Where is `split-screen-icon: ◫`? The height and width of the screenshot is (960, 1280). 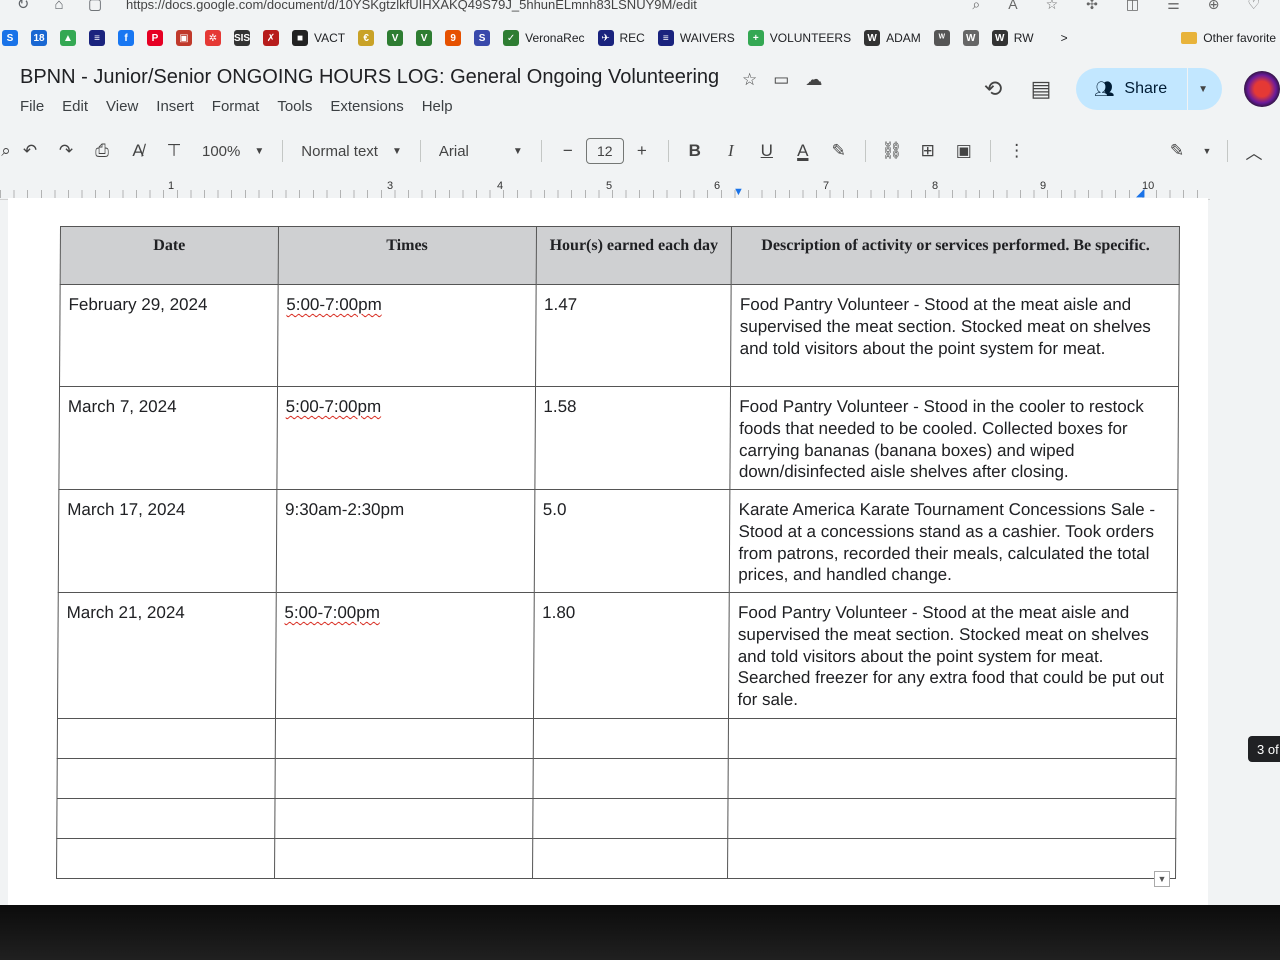 split-screen-icon: ◫ is located at coordinates (1132, 6).